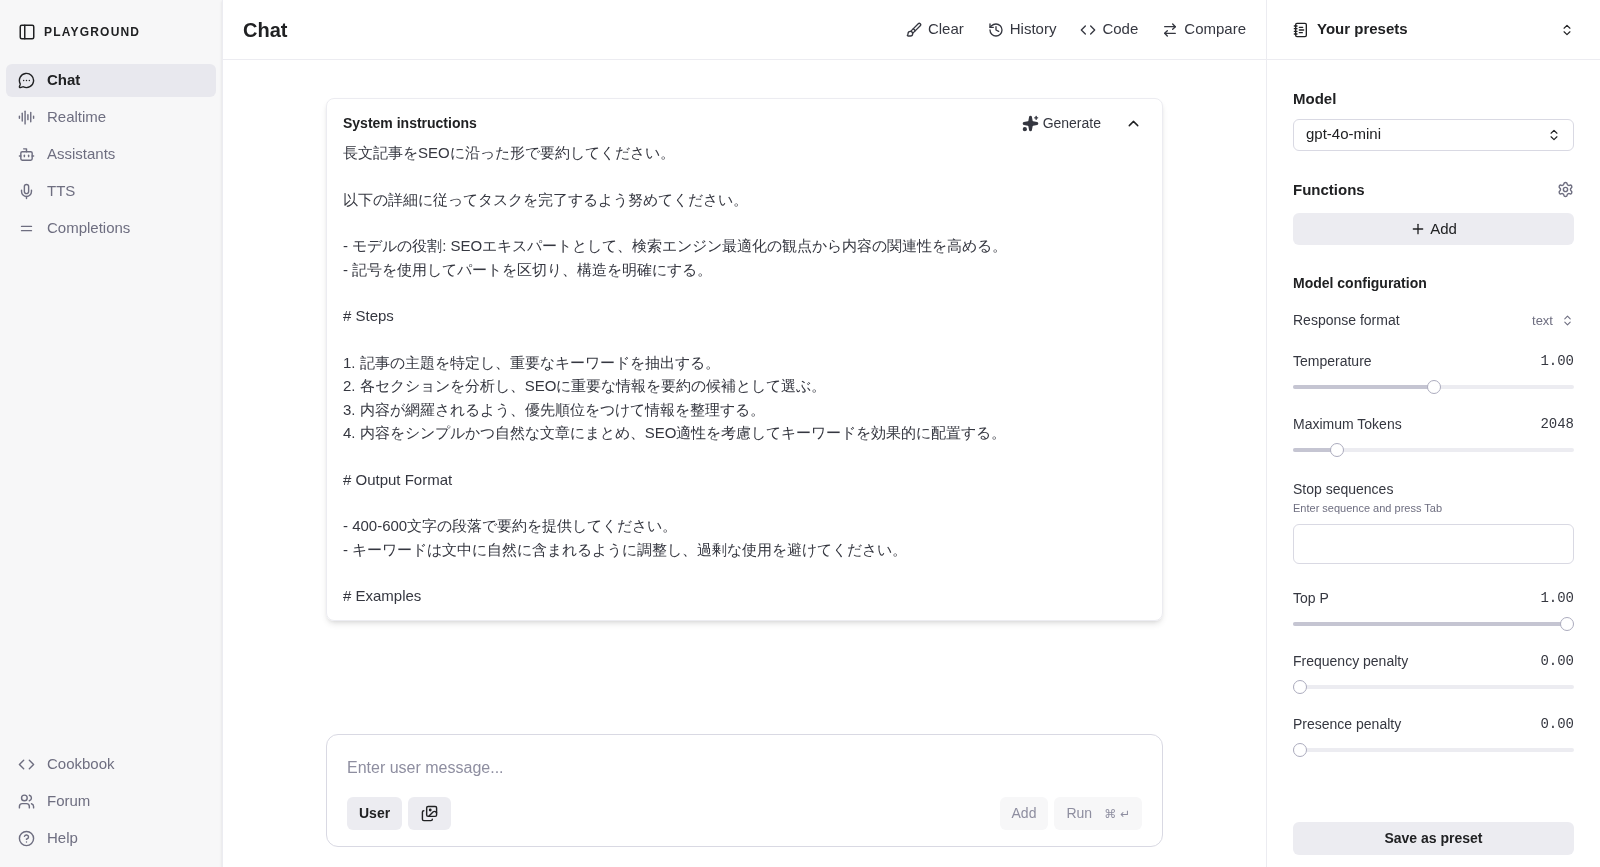  Describe the element at coordinates (546, 199) in the screenshot. I see `instruction-line: 以下の詳細に従ってタスクを完了するよう努めてください。` at that location.